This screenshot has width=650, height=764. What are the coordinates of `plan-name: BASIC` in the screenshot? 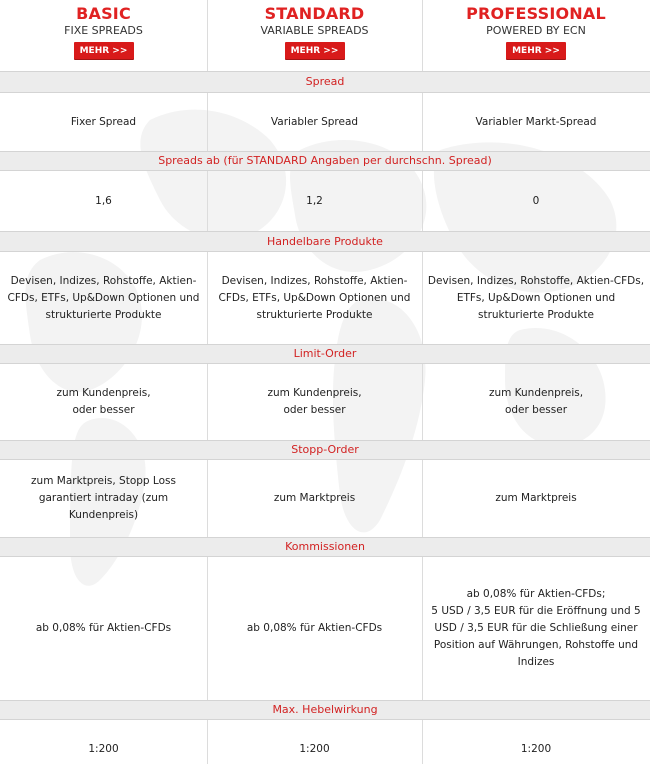 It's located at (103, 13).